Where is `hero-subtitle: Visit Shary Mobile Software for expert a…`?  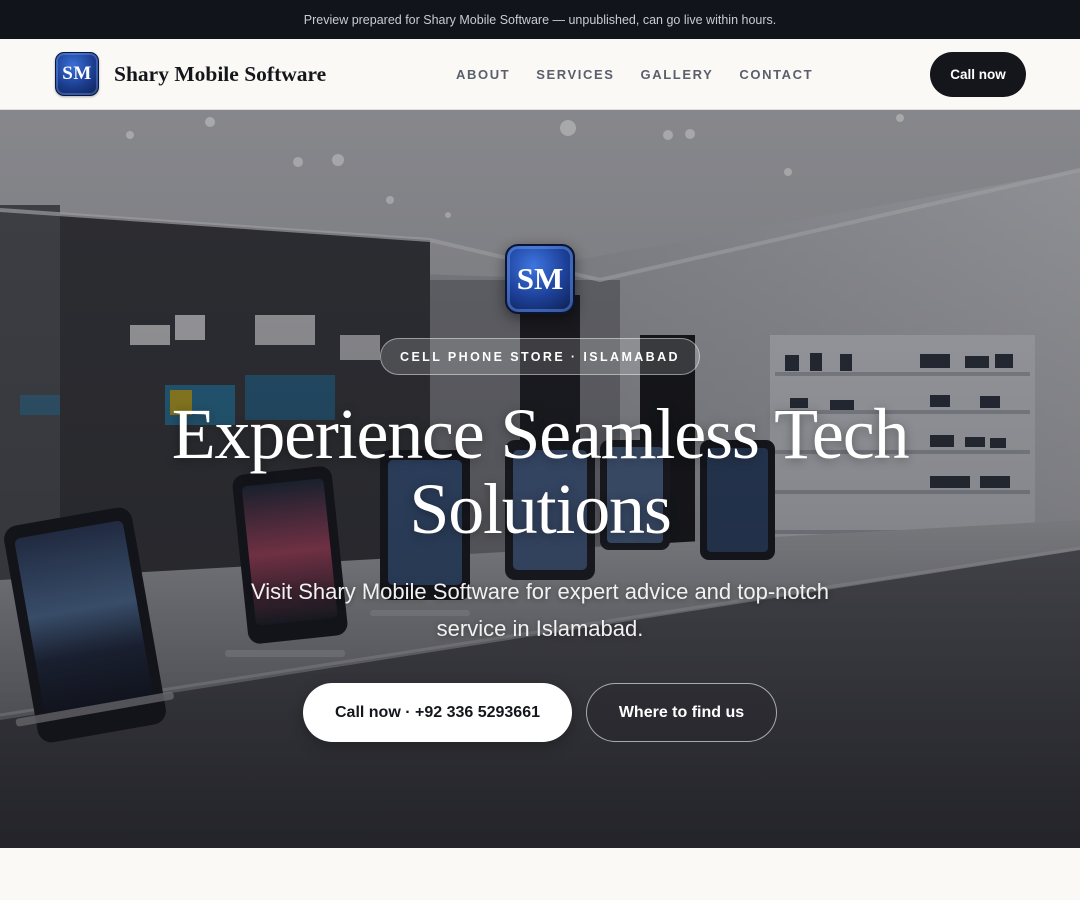
hero-subtitle: Visit Shary Mobile Software for expert a… is located at coordinates (539, 610).